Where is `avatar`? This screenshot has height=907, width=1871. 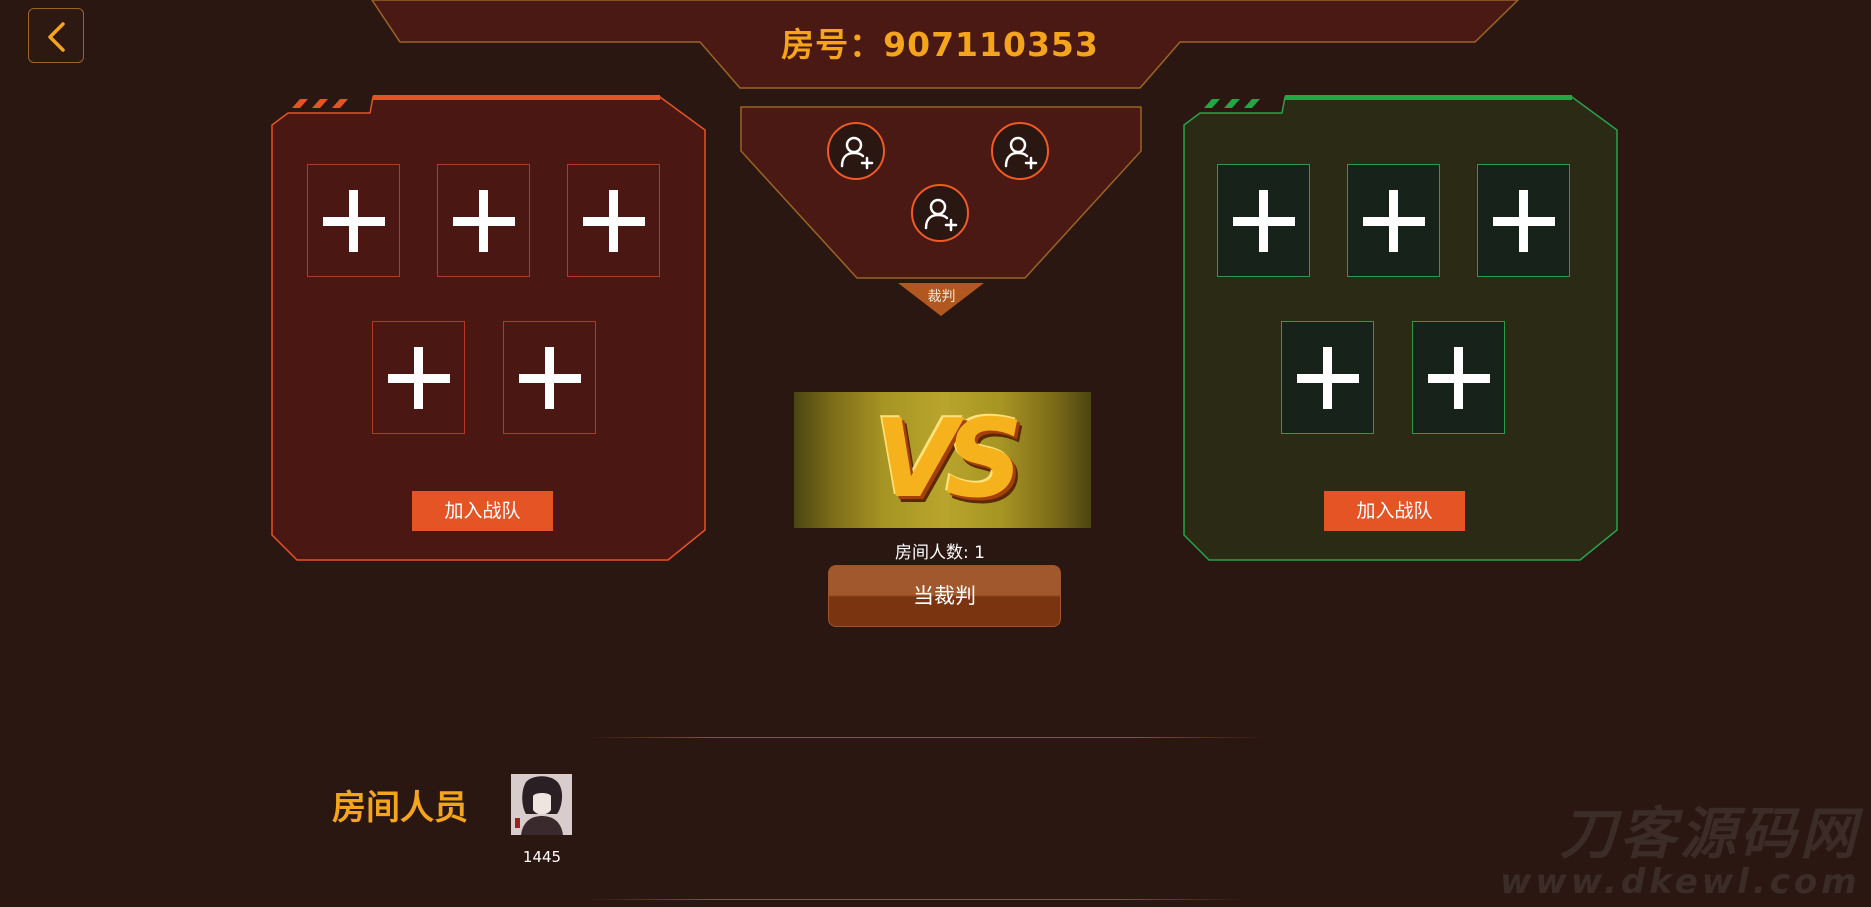
avatar is located at coordinates (541, 804).